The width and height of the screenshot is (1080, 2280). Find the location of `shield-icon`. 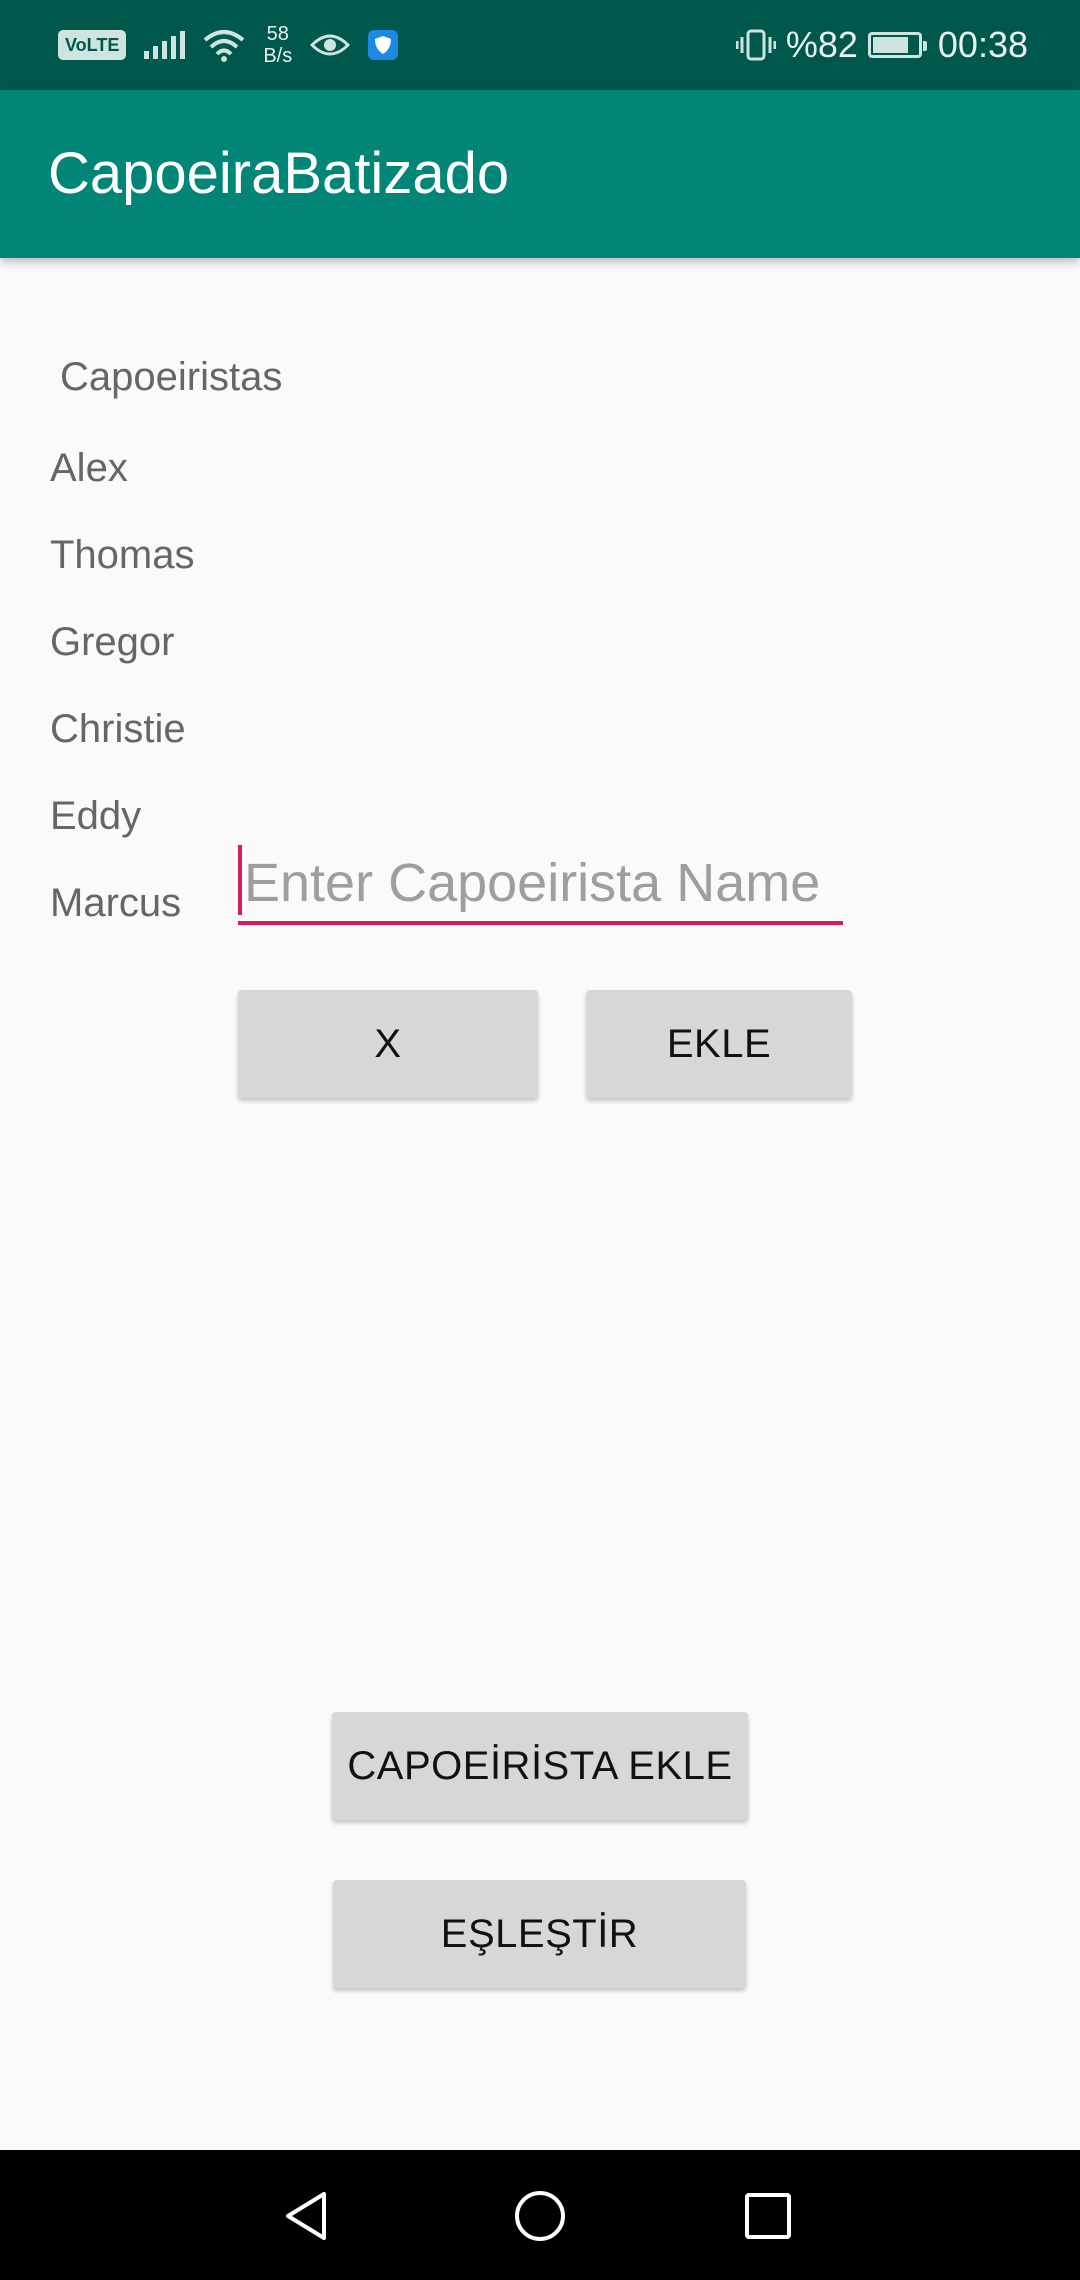

shield-icon is located at coordinates (383, 45).